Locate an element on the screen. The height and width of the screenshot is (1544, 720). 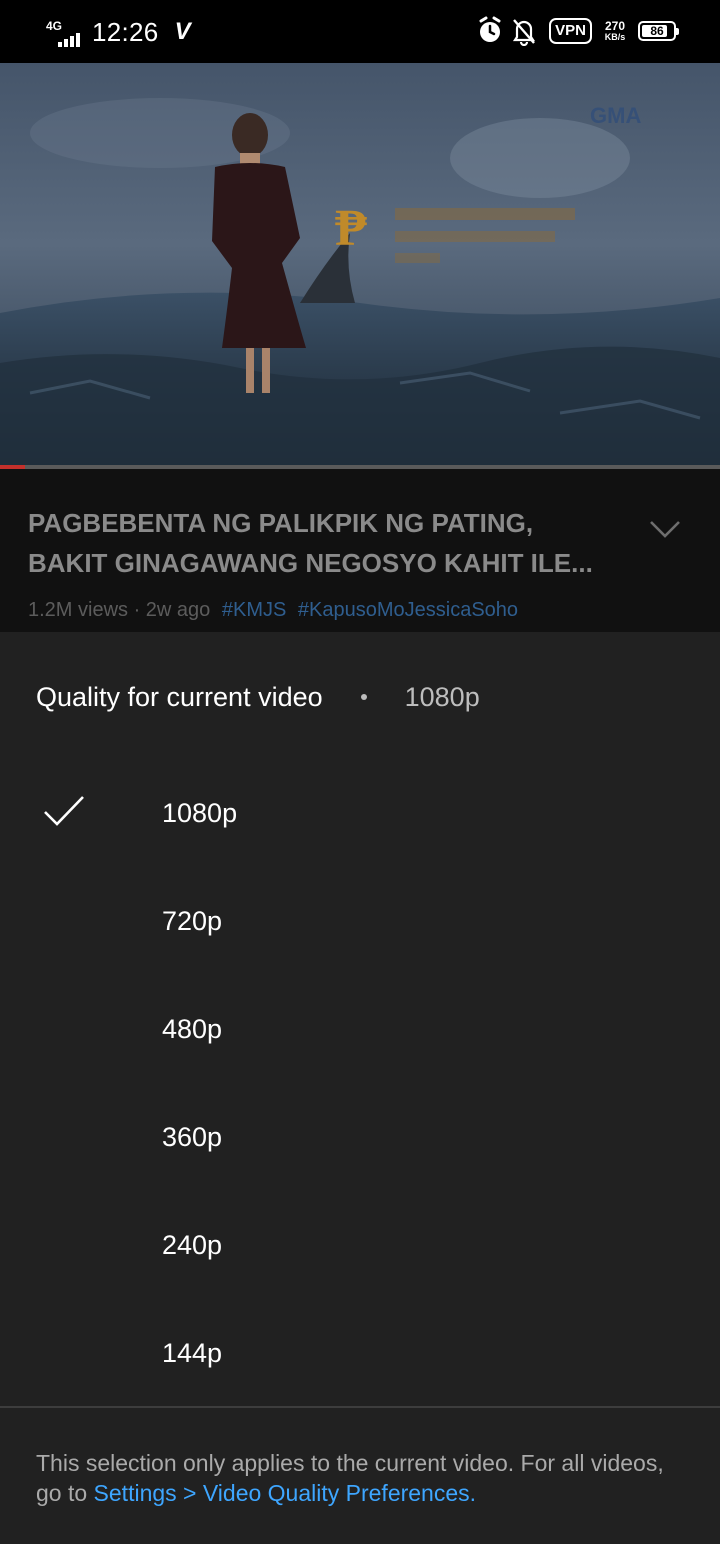
svg-text: GMA is located at coordinates (615, 115).